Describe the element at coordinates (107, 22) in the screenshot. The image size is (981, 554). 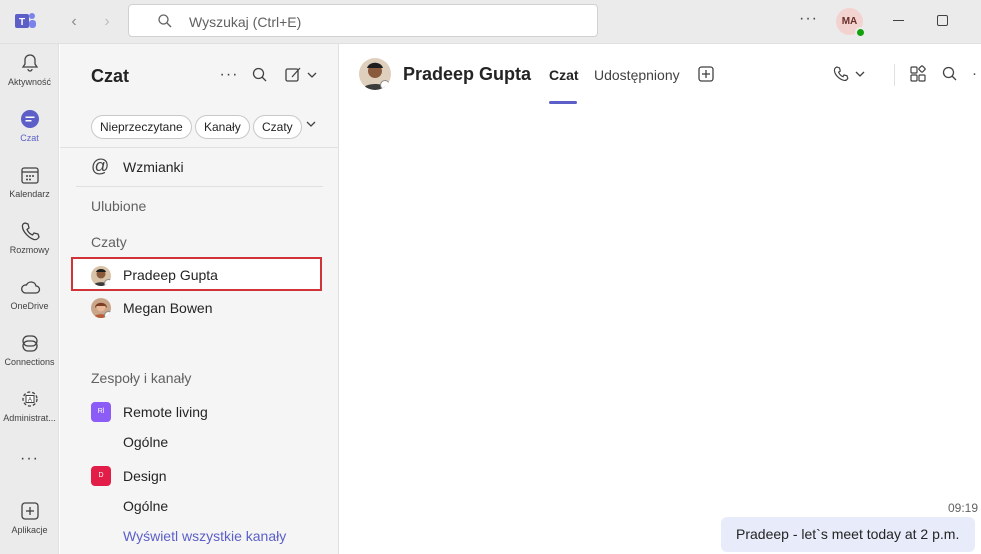
I see `forward-arrow-icon: ›` at that location.